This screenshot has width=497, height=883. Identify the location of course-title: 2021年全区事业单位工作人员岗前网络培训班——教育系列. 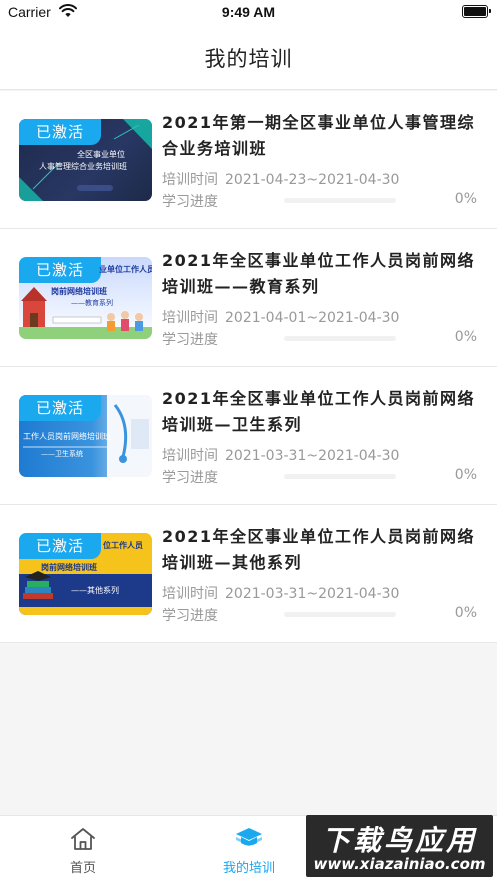
(319, 273).